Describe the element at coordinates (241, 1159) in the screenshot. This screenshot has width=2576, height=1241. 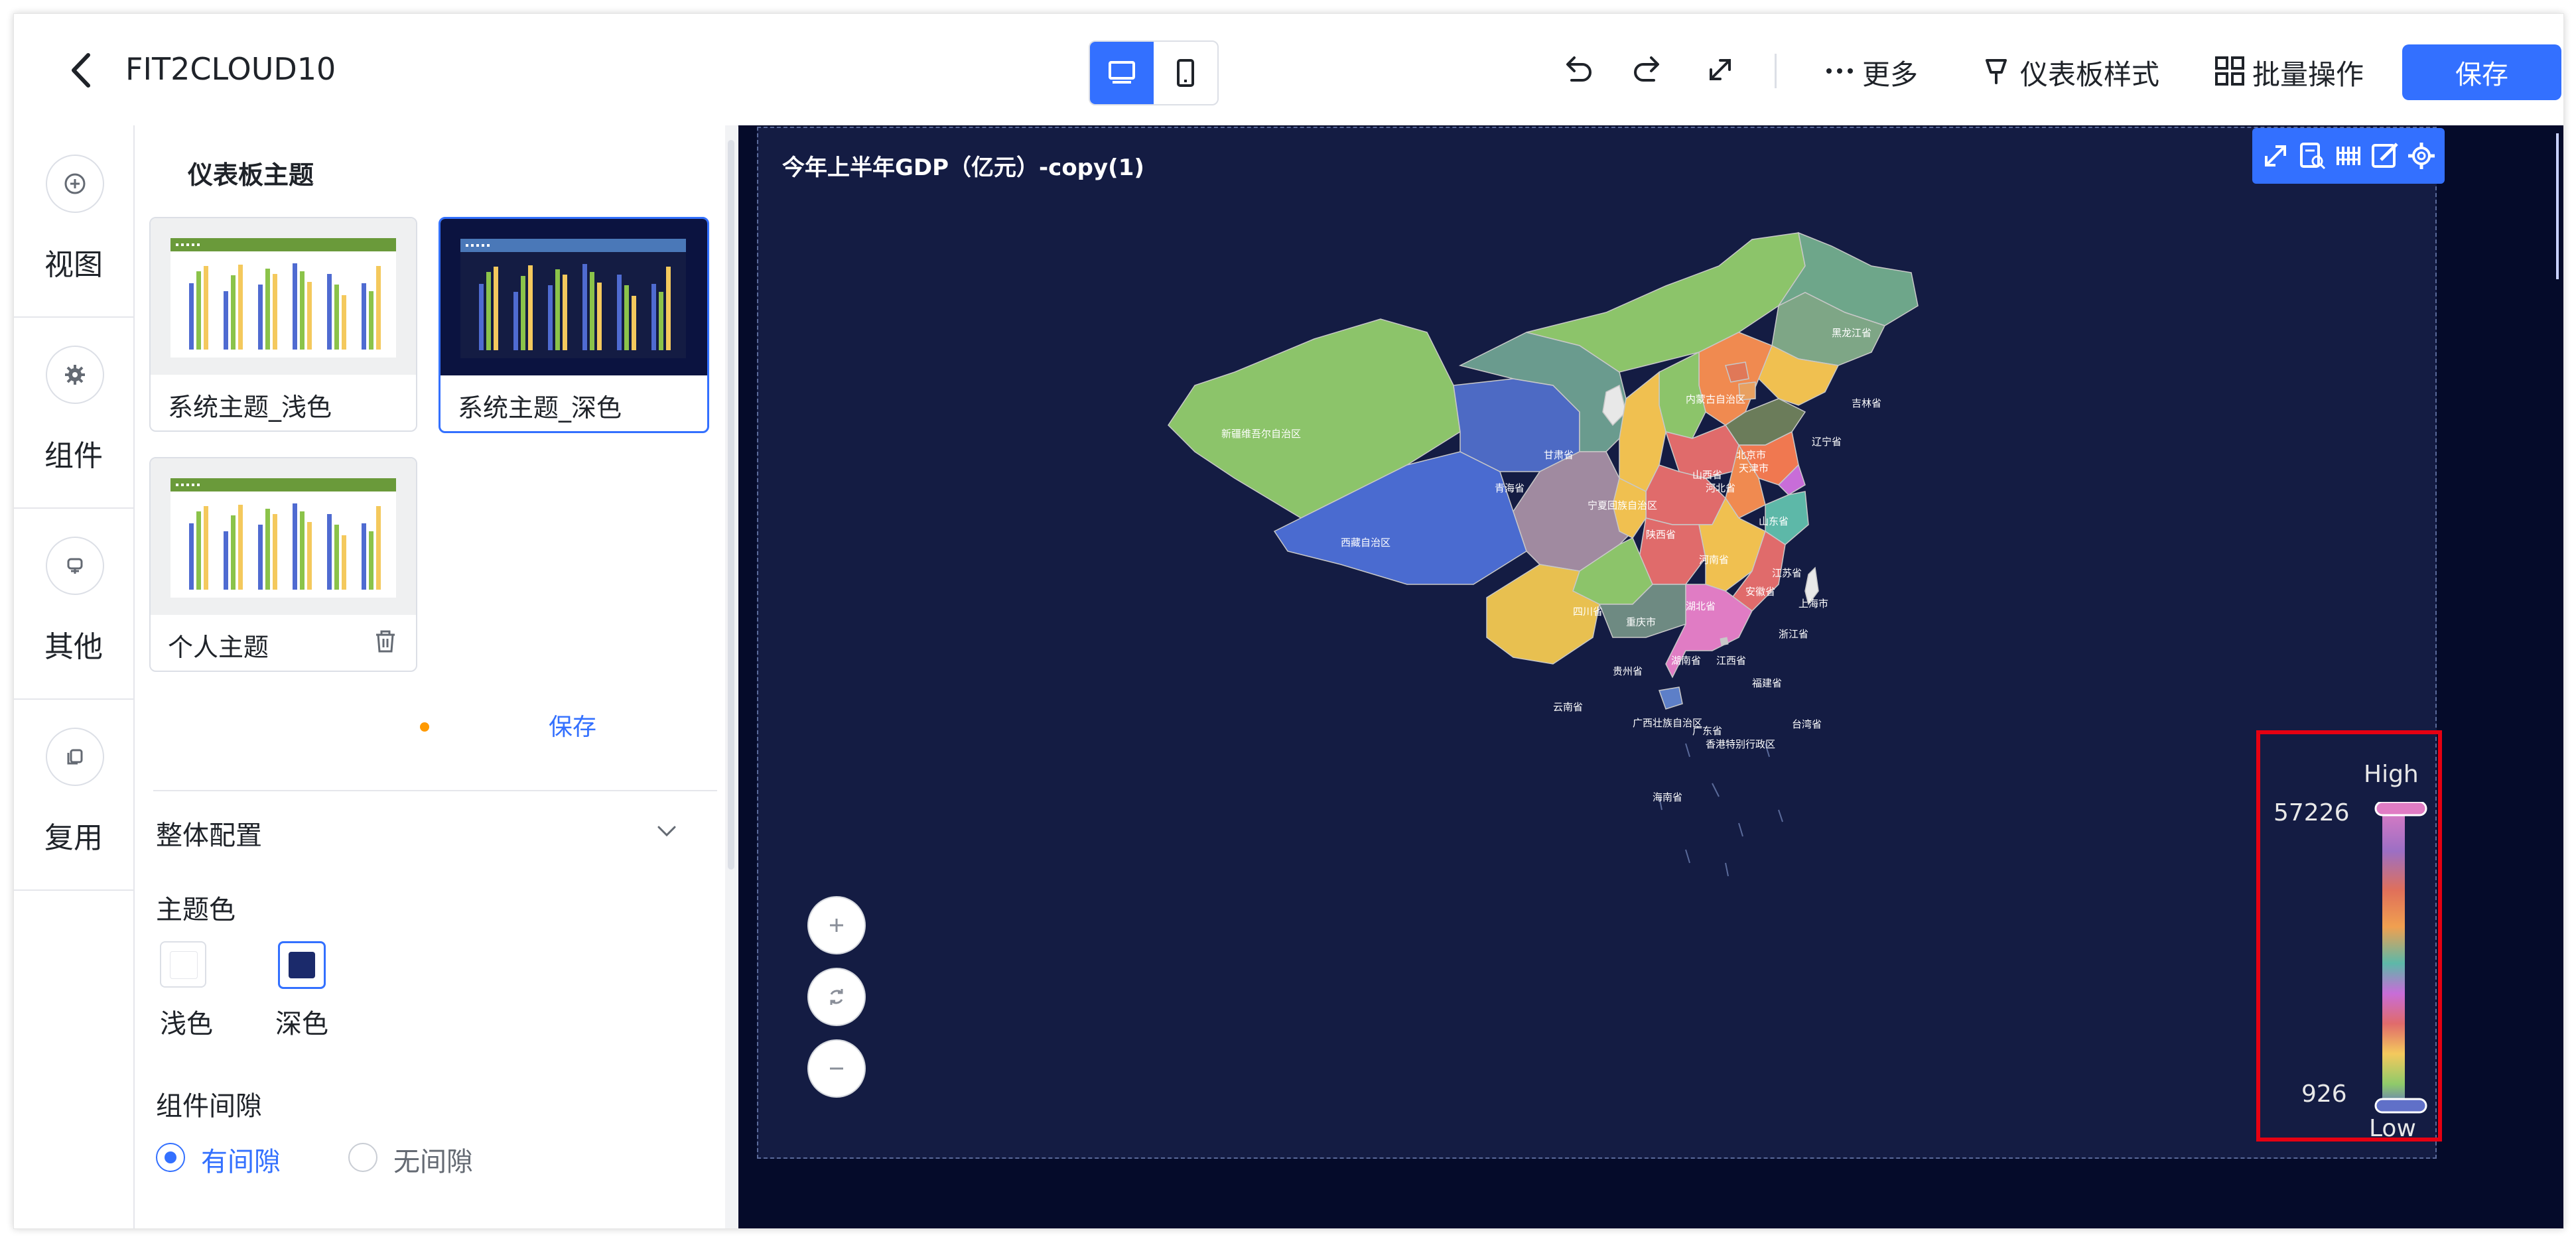
I see `with-gap-label: 有间隙` at that location.